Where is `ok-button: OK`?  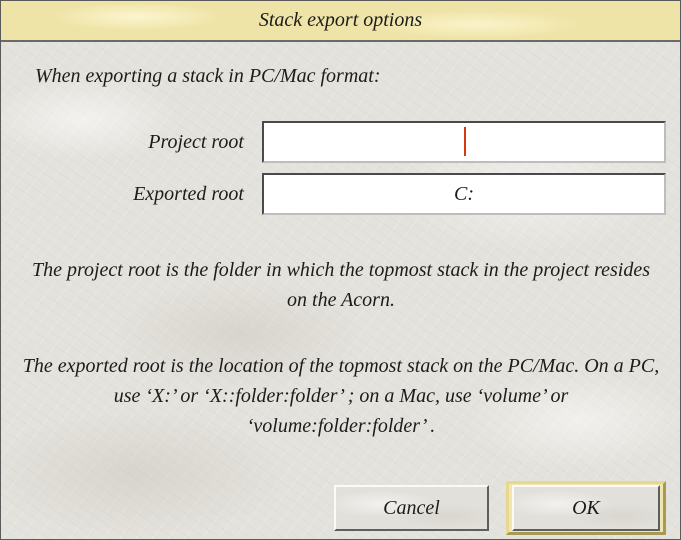 ok-button: OK is located at coordinates (586, 508).